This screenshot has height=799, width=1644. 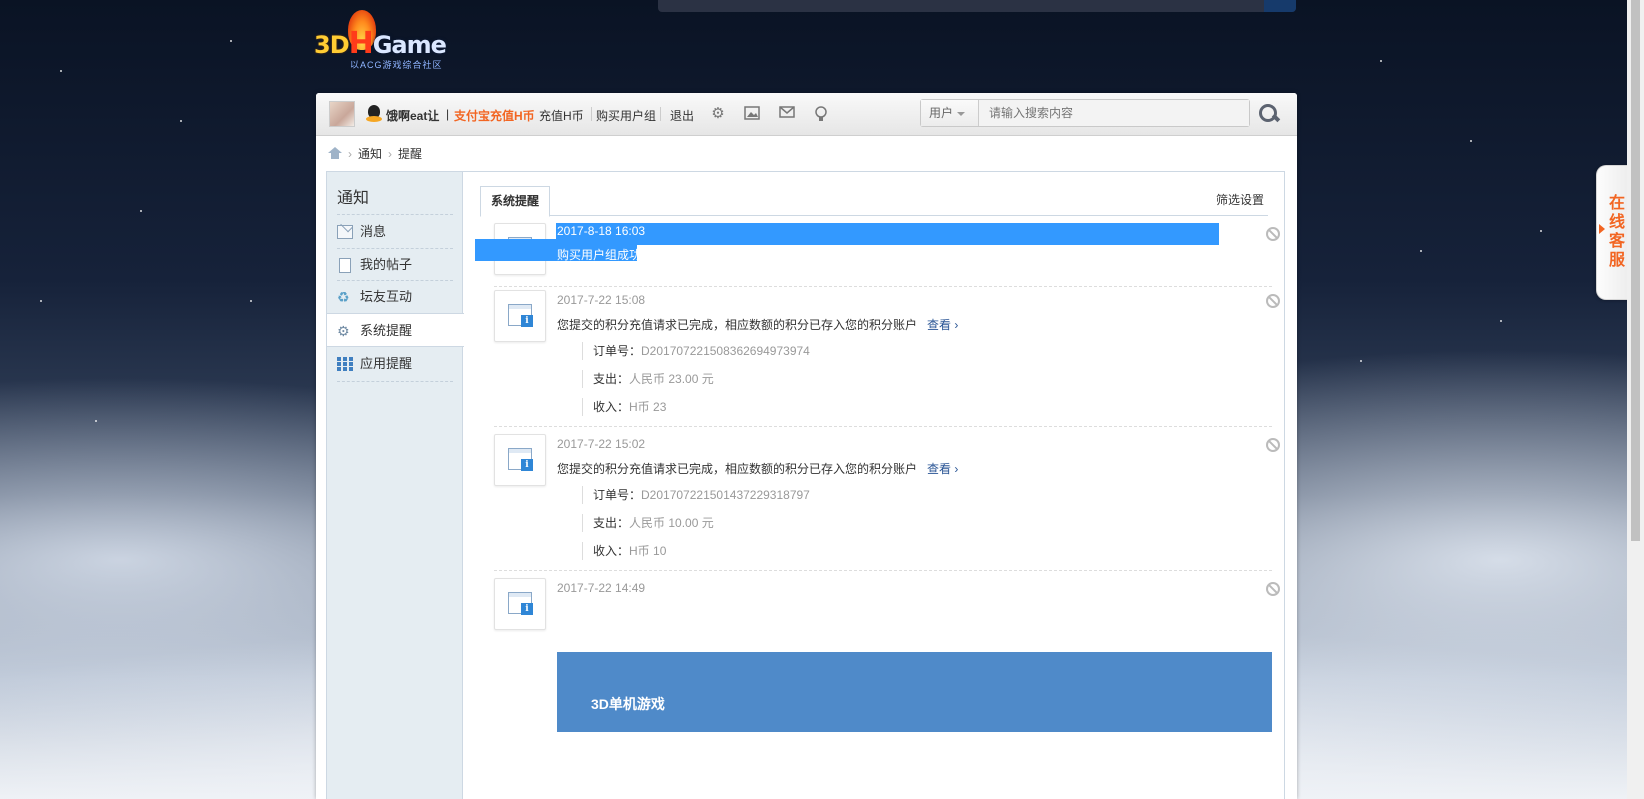 What do you see at coordinates (1114, 113) in the screenshot?
I see `search-input` at bounding box center [1114, 113].